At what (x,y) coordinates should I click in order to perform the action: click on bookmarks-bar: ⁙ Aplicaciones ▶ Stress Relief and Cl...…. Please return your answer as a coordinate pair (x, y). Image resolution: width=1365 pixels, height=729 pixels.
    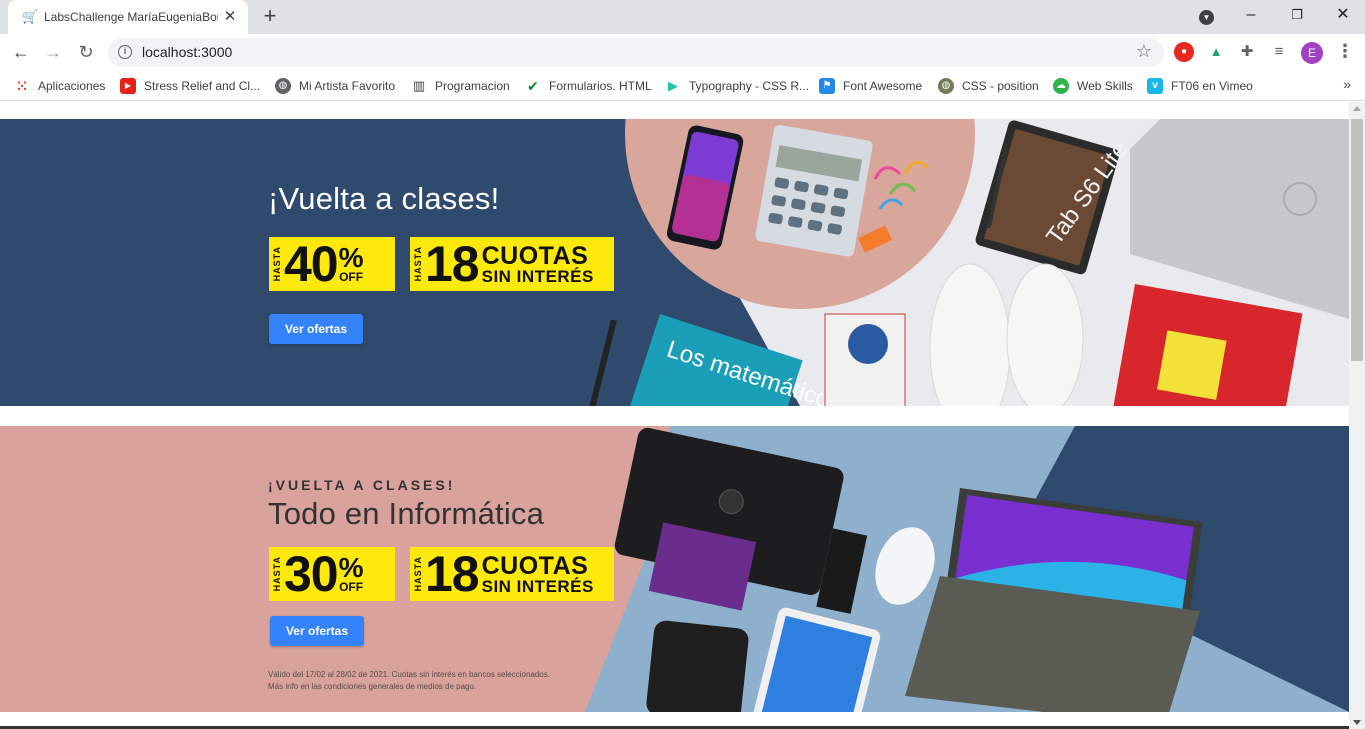
    Looking at the image, I should click on (682, 86).